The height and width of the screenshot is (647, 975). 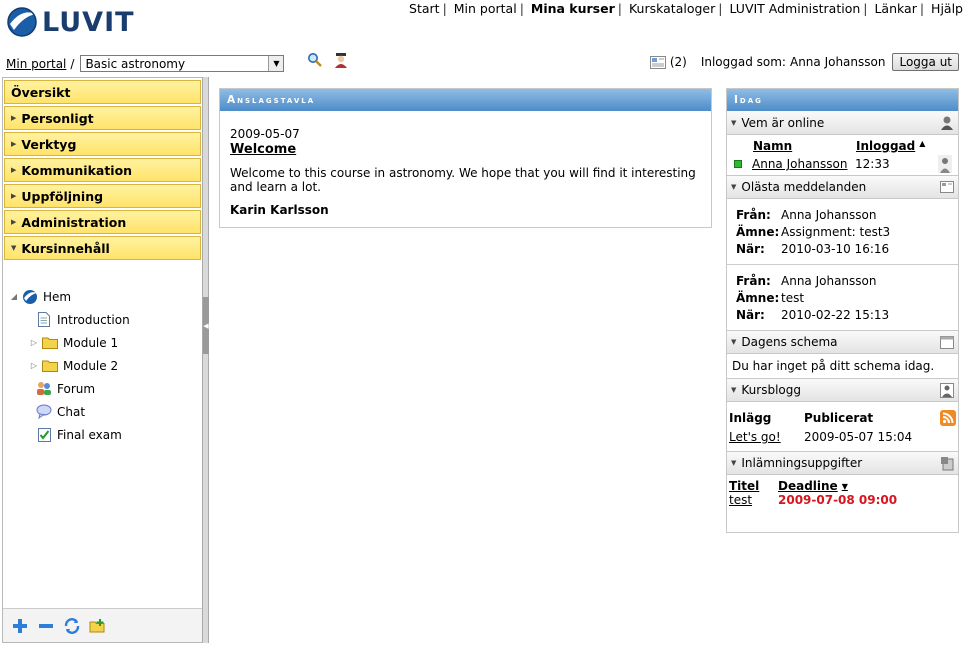 I want to click on menu-label: Verktyg, so click(x=49, y=144).